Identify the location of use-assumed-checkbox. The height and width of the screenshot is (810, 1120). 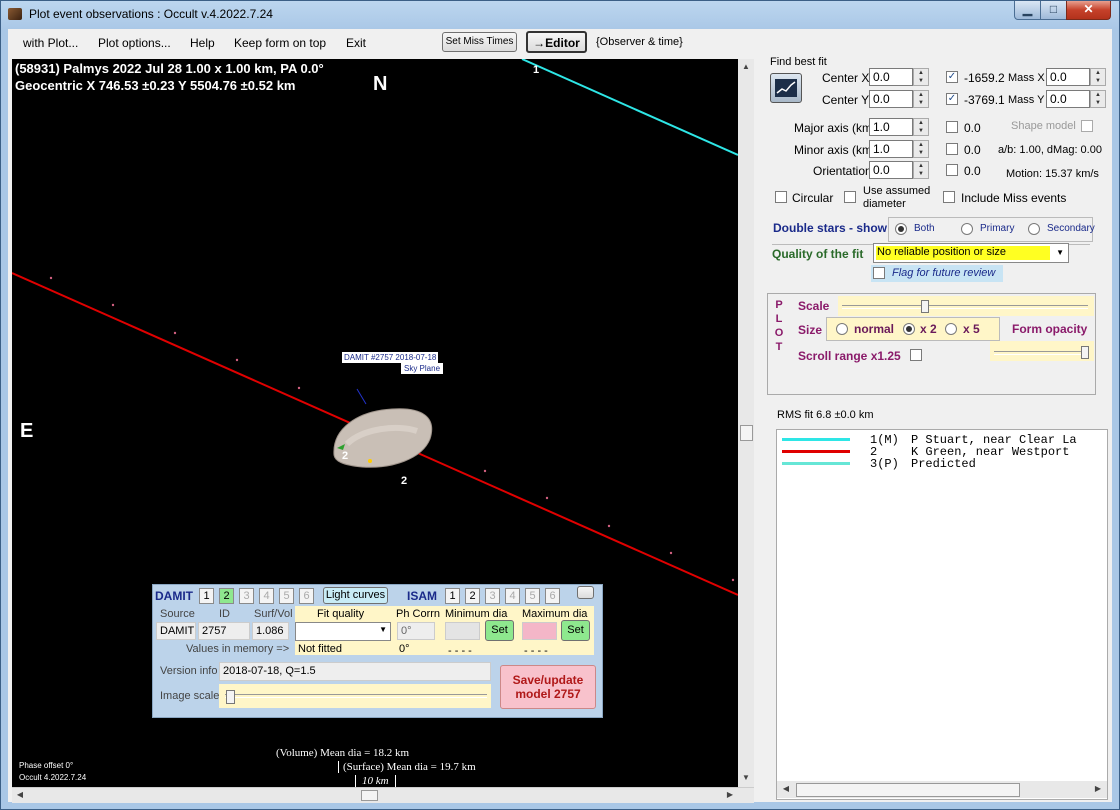
(850, 197).